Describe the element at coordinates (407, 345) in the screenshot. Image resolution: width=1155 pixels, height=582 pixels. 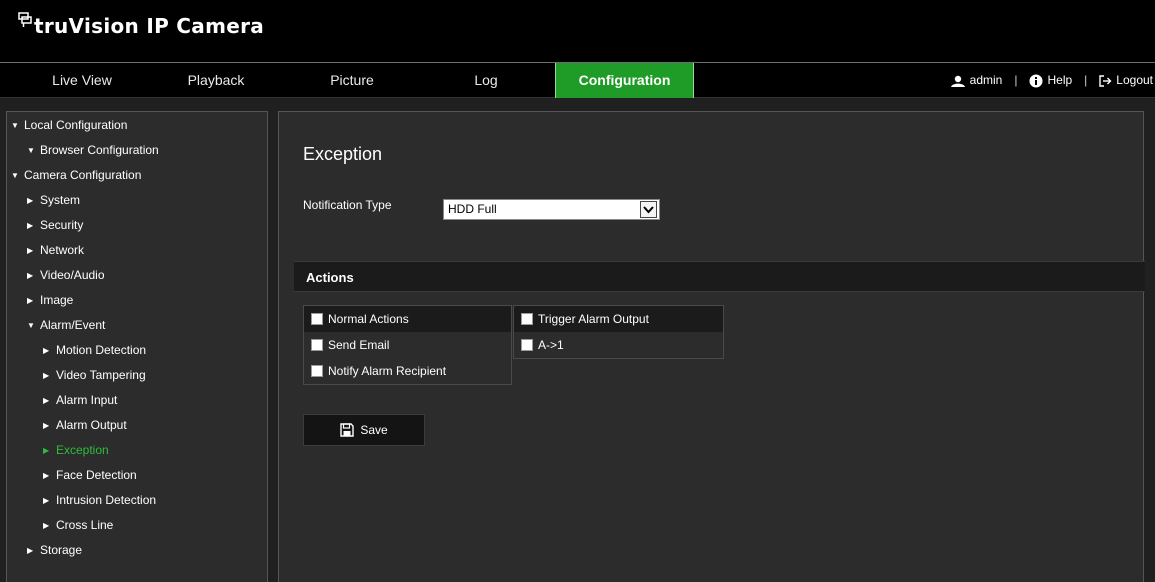
I see `send-email-row: Send Email` at that location.